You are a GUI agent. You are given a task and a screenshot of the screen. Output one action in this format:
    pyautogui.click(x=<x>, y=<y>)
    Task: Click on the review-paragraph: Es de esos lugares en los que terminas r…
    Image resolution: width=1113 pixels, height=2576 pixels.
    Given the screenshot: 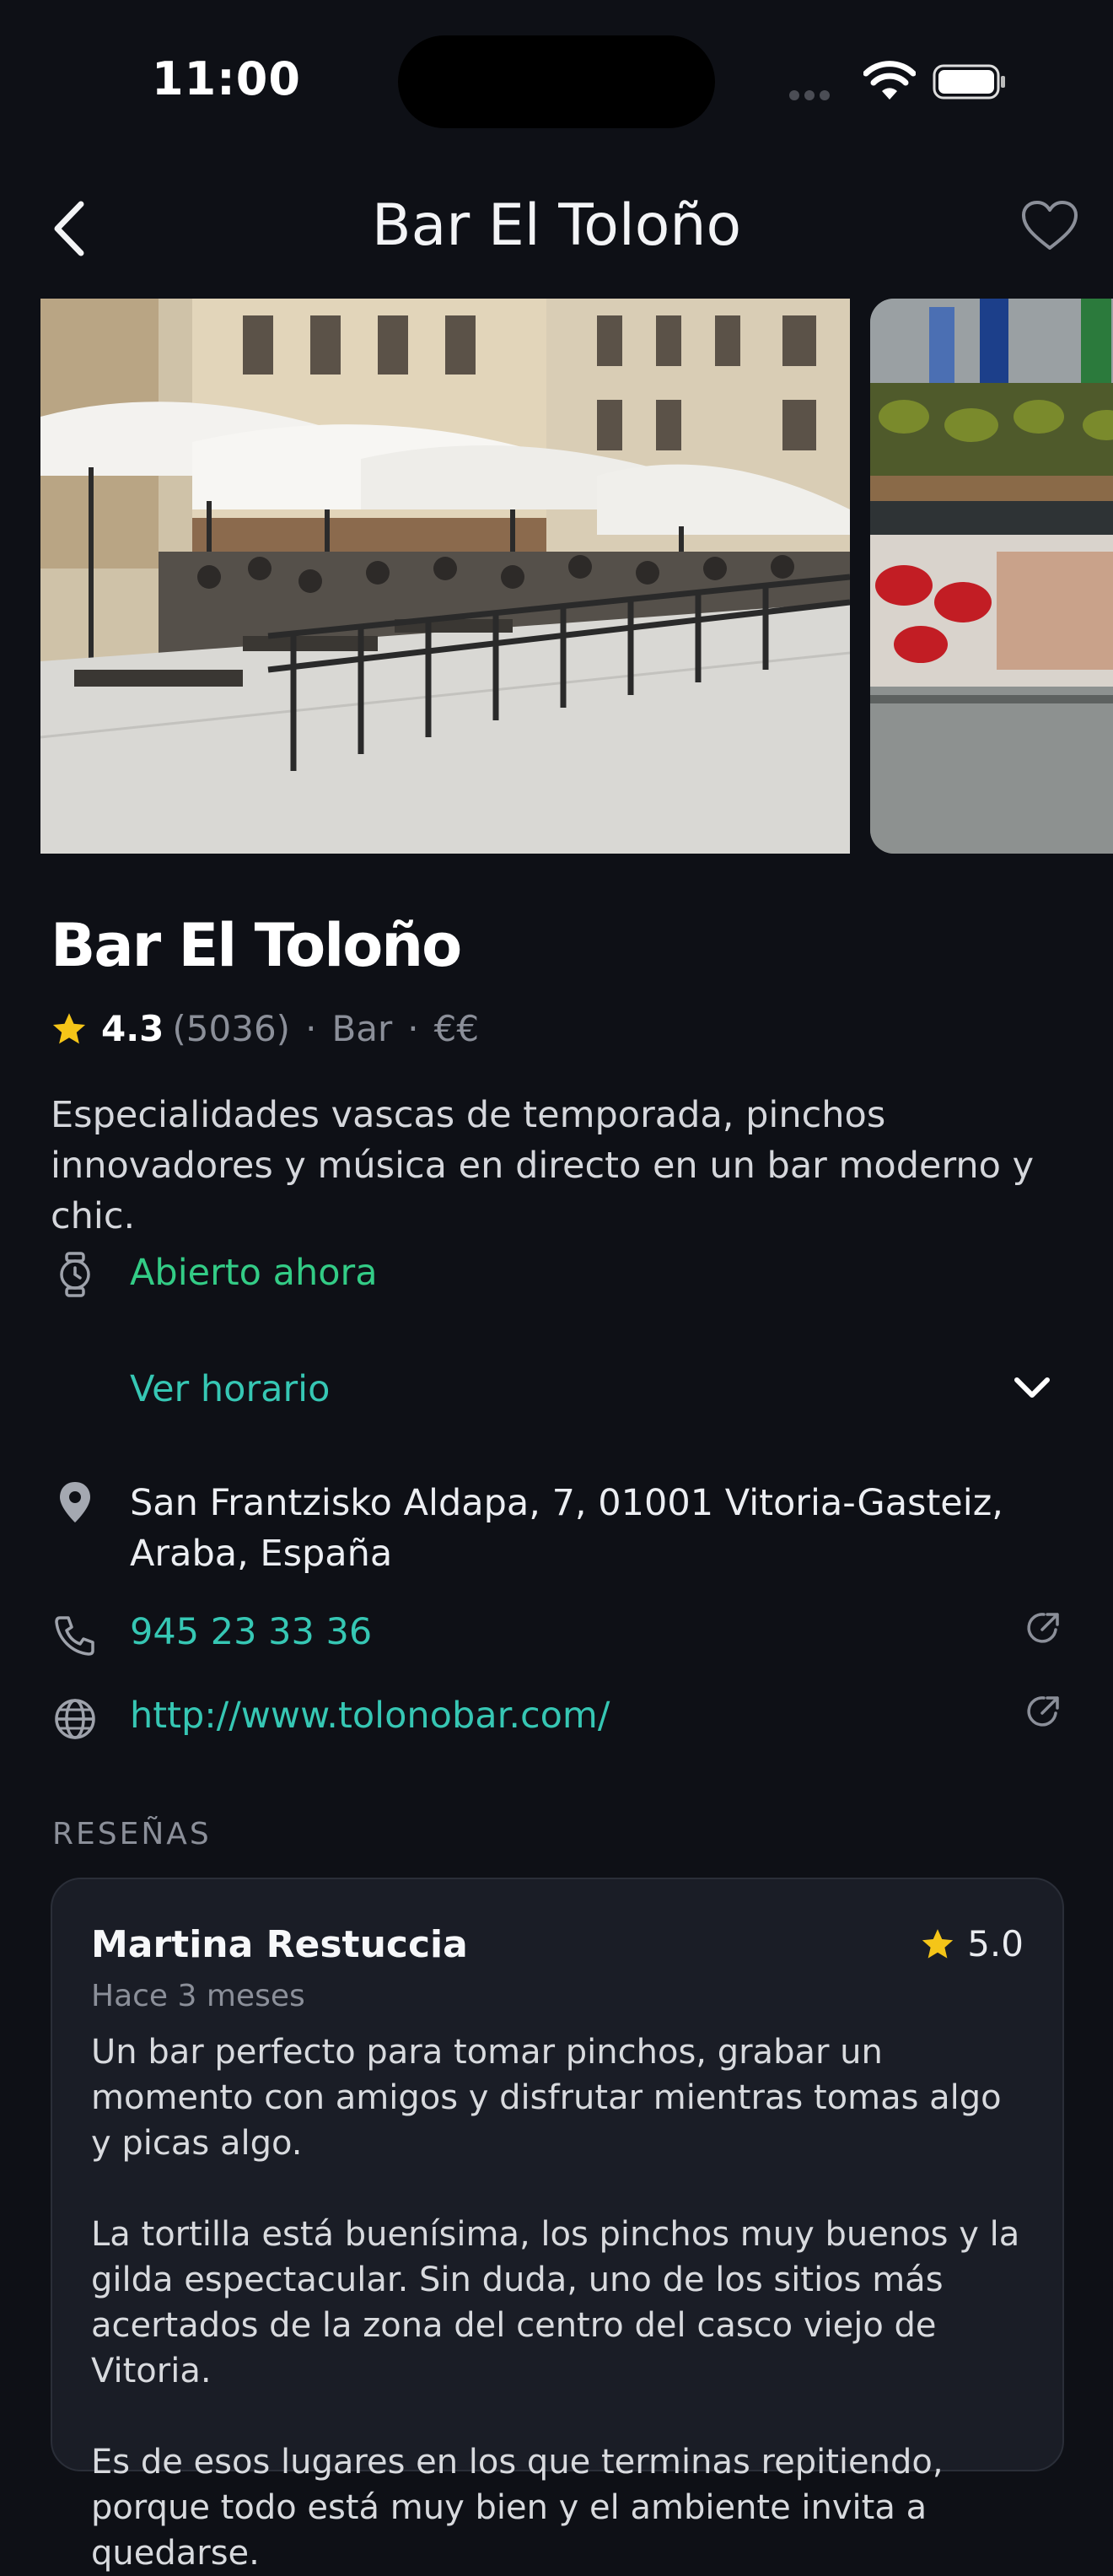 What is the action you would take?
    pyautogui.click(x=517, y=2508)
    